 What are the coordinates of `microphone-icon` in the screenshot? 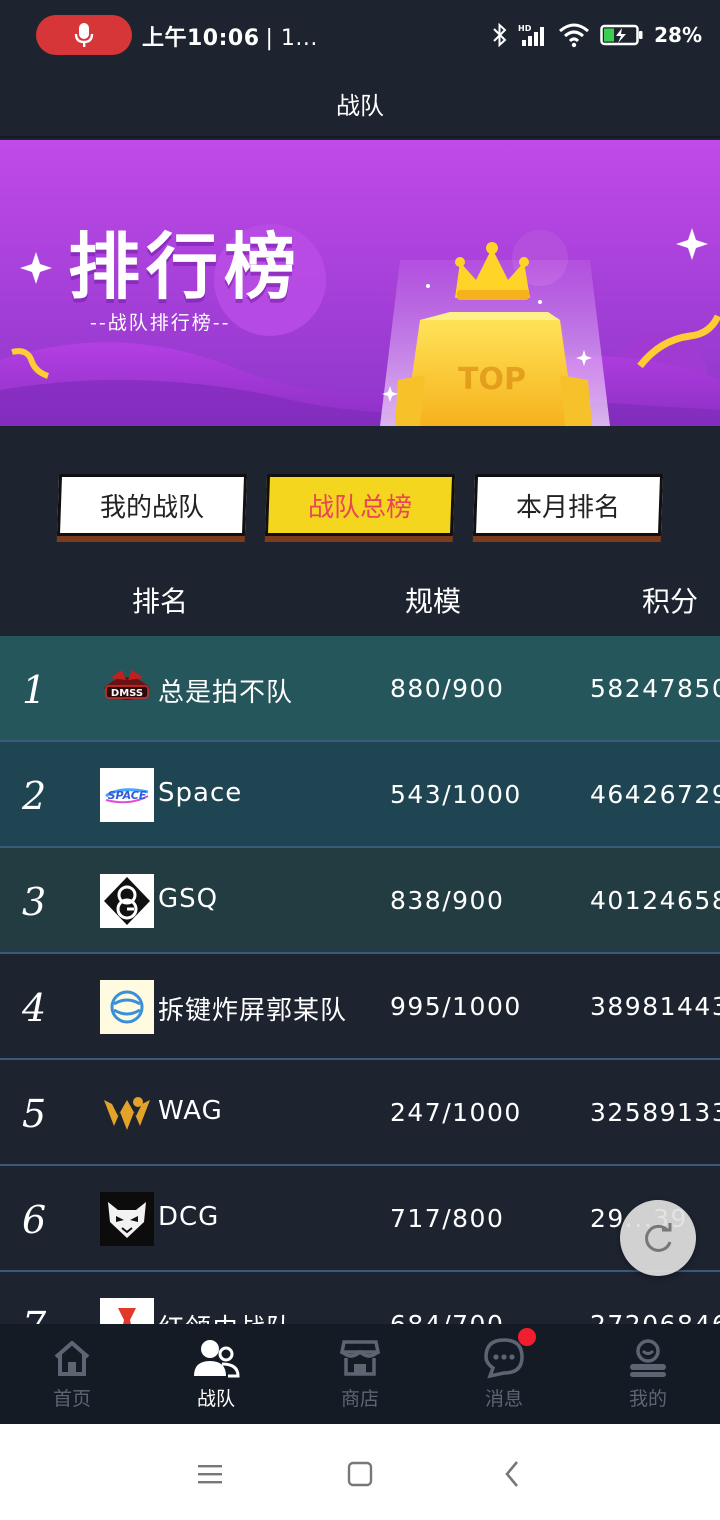 It's located at (84, 35).